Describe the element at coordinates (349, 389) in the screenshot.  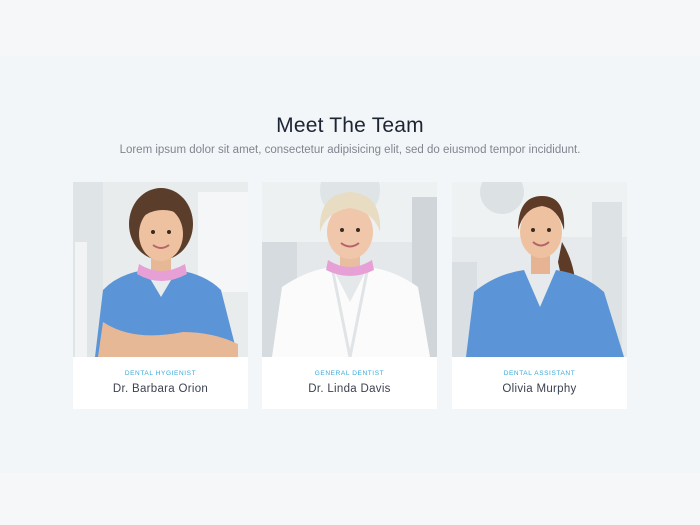
I see `team-member-name: Dr. Linda Davis` at that location.